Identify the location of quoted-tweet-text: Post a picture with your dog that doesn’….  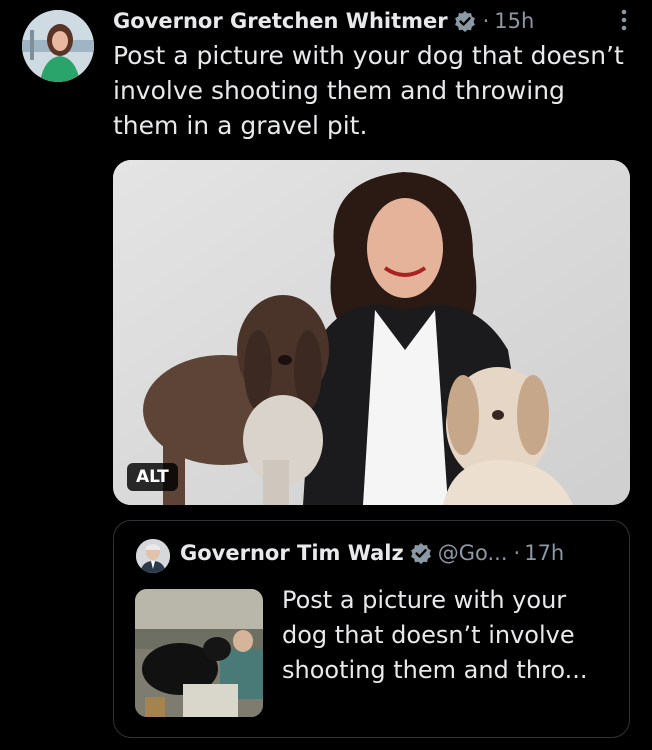
(435, 635).